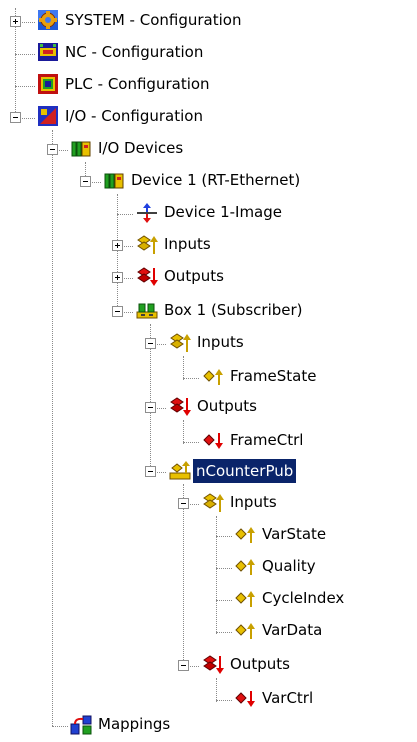  Describe the element at coordinates (267, 440) in the screenshot. I see `tree-node-label: FrameCtrl` at that location.